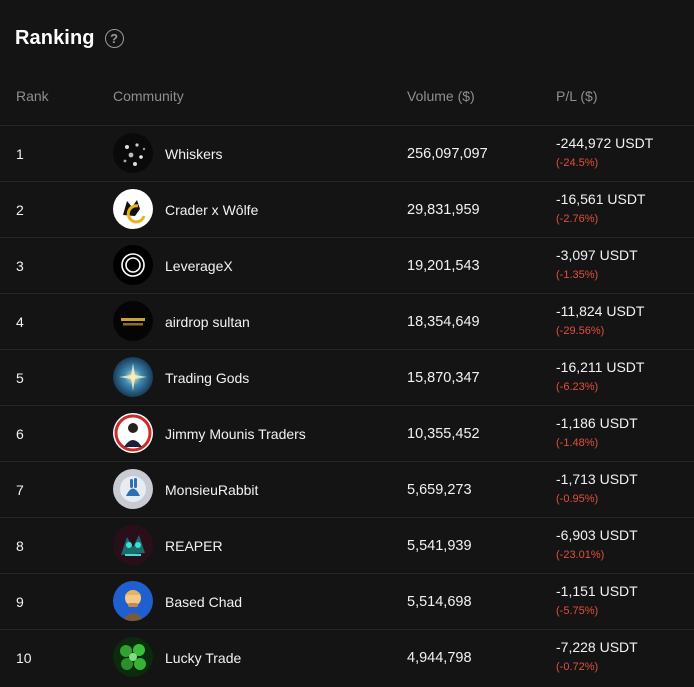 The height and width of the screenshot is (687, 694). I want to click on volume-value: 18,354,649, so click(443, 322).